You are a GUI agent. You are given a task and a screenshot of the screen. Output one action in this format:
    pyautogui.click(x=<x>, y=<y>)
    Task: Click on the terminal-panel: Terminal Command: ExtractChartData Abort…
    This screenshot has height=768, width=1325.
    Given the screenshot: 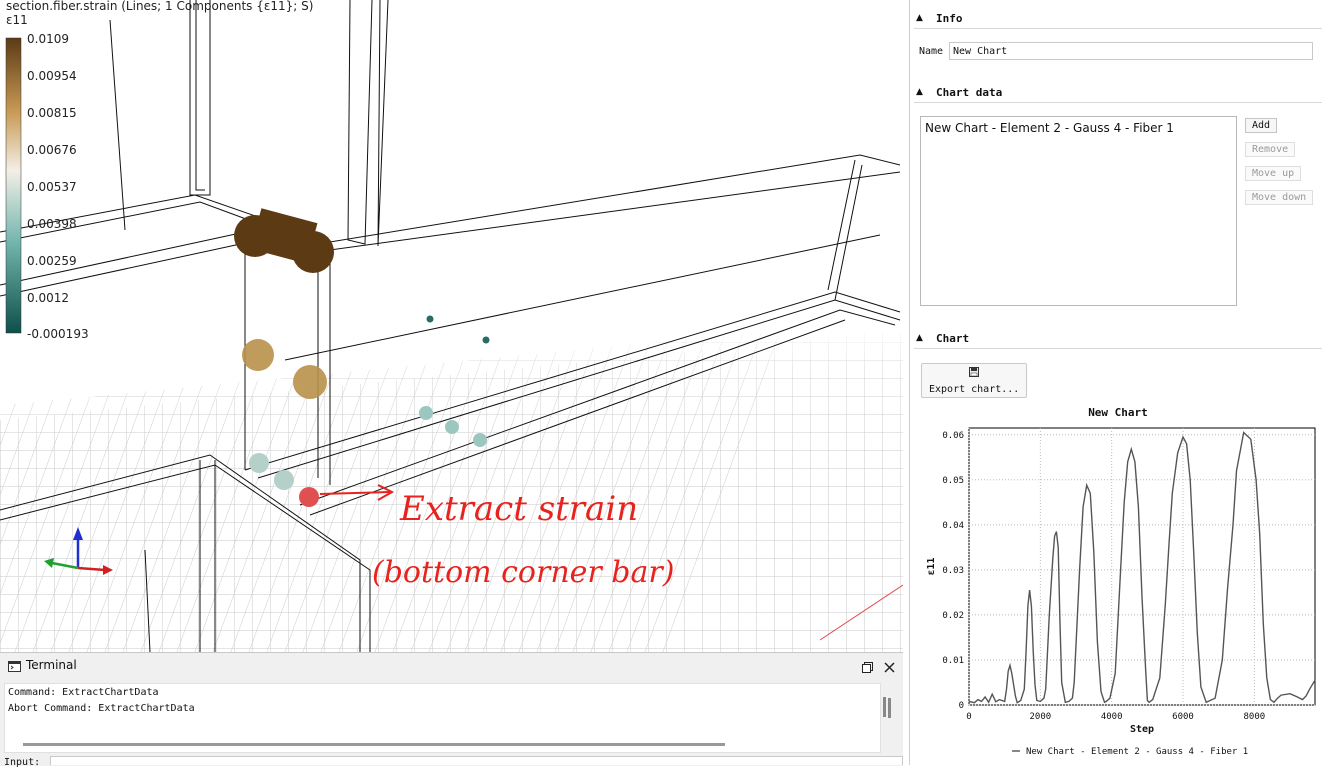 What is the action you would take?
    pyautogui.click(x=451, y=709)
    